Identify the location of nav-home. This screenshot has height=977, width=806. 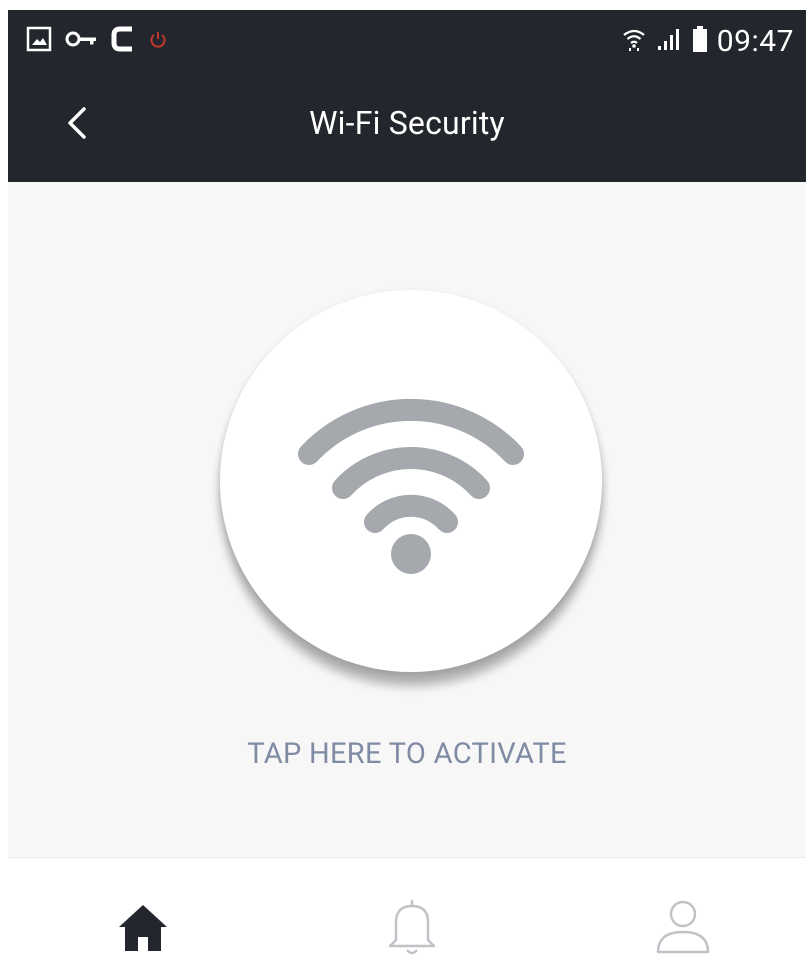
(143, 929).